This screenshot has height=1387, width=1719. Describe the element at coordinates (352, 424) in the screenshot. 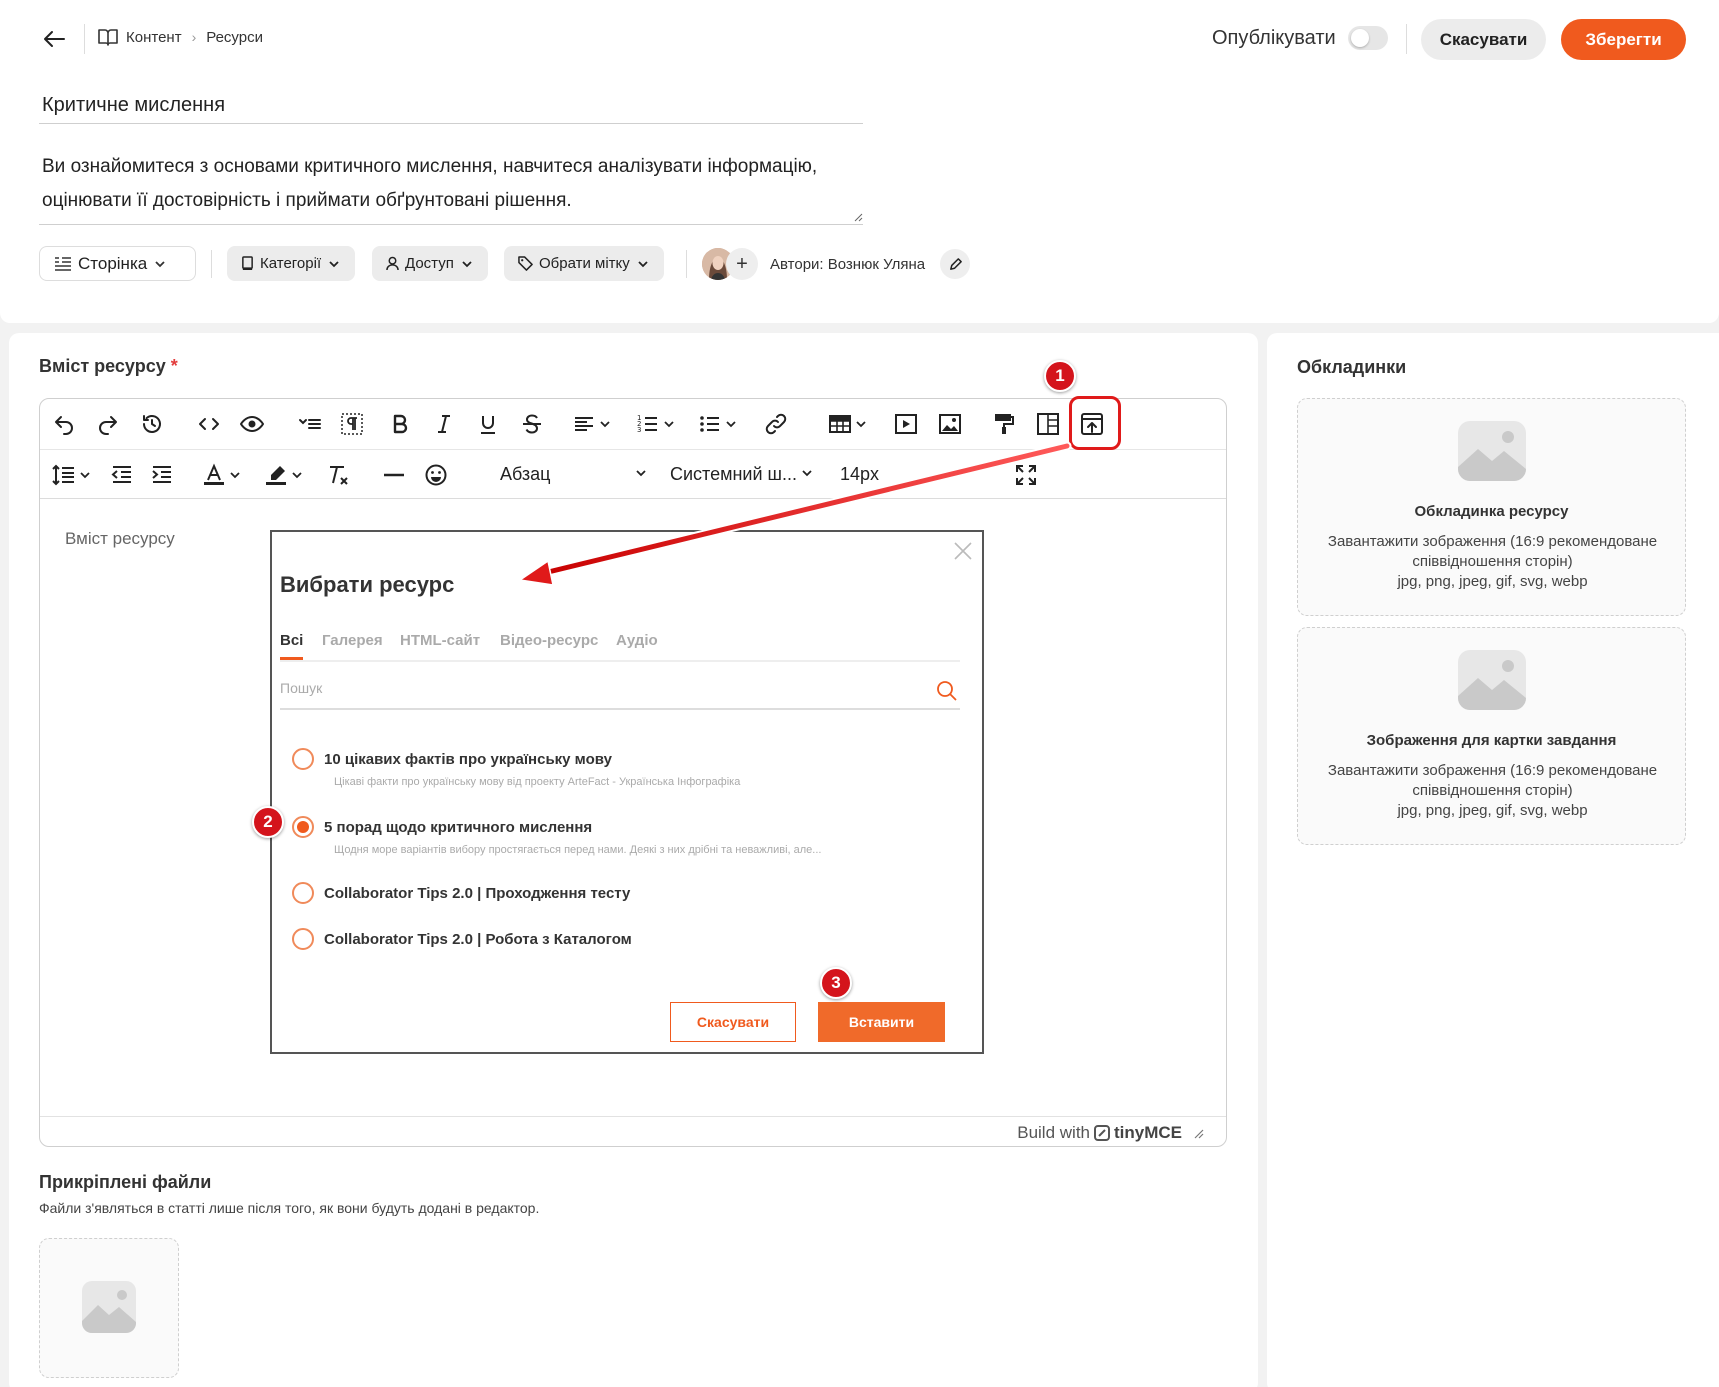

I see `paragraph-mark-icon` at that location.